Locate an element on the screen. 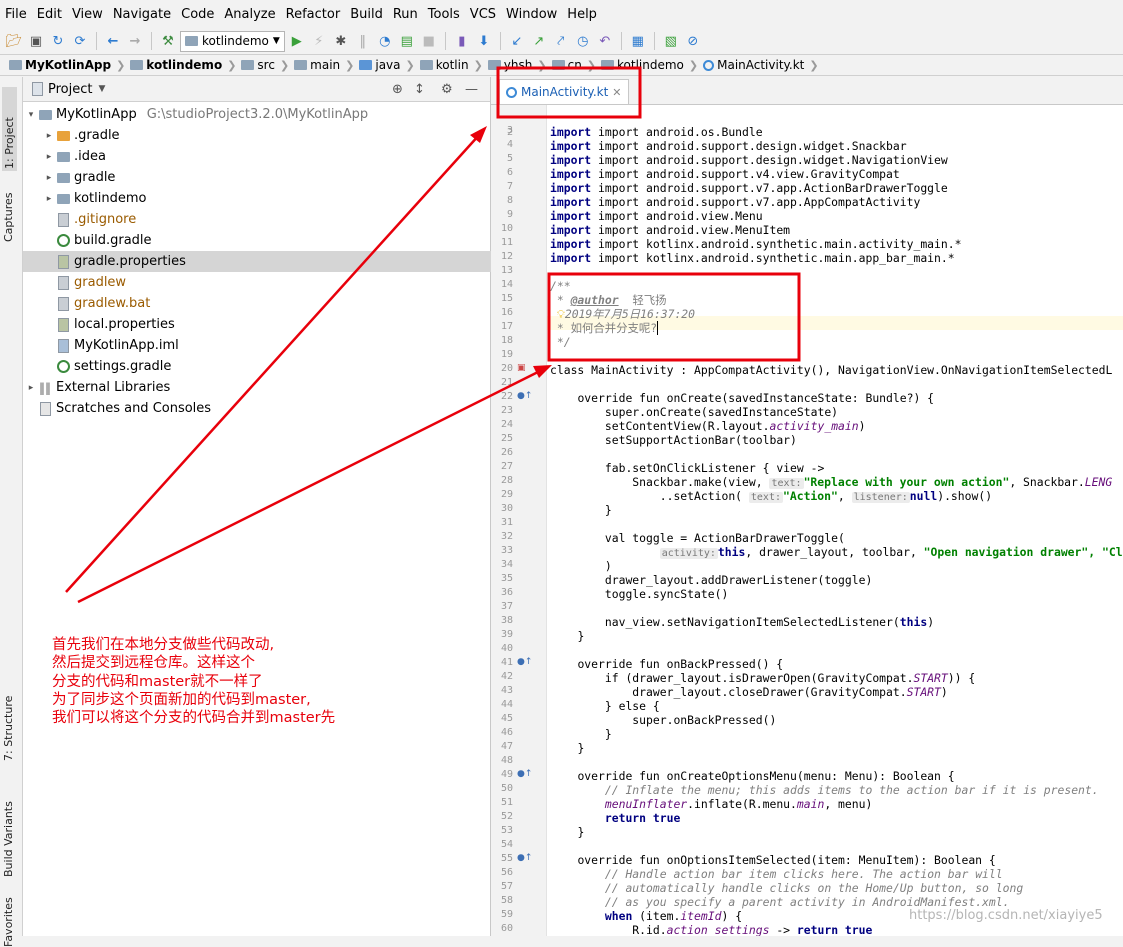 This screenshot has height=947, width=1123. code-token: ) is located at coordinates (608, 566).